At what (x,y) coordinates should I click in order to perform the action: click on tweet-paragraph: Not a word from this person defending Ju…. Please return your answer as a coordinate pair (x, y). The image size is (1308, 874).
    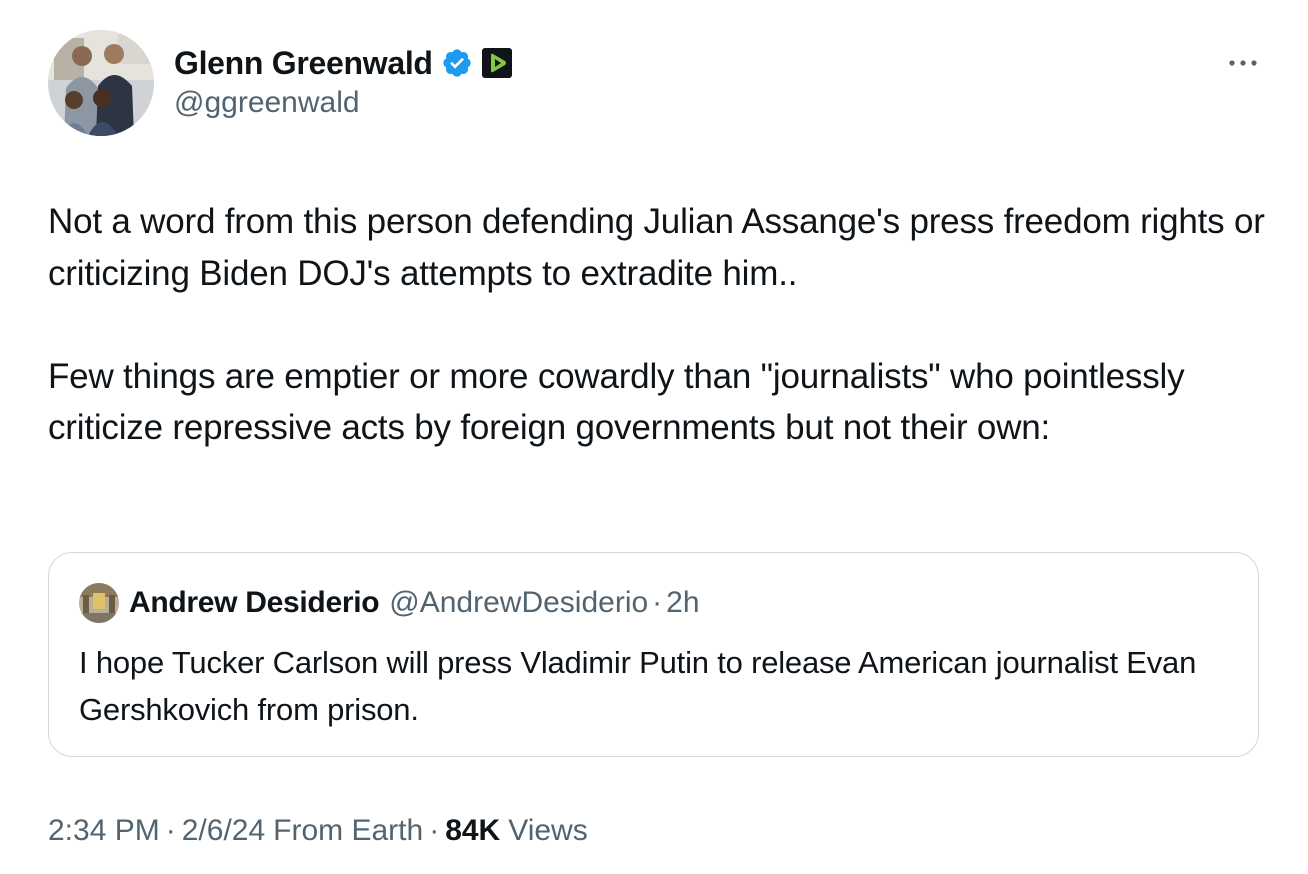
    Looking at the image, I should click on (656, 247).